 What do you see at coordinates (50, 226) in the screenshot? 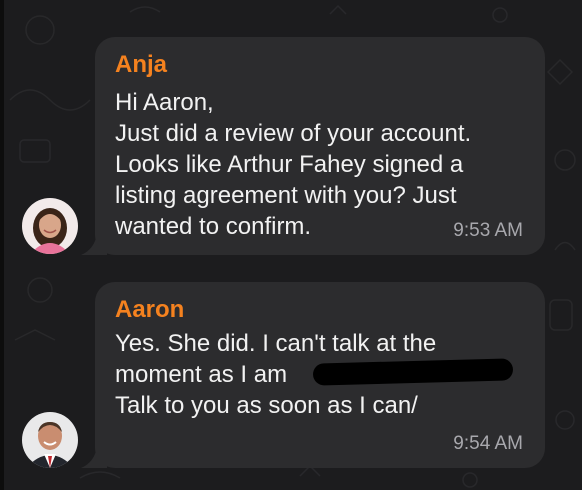
I see `female-avatar-icon` at bounding box center [50, 226].